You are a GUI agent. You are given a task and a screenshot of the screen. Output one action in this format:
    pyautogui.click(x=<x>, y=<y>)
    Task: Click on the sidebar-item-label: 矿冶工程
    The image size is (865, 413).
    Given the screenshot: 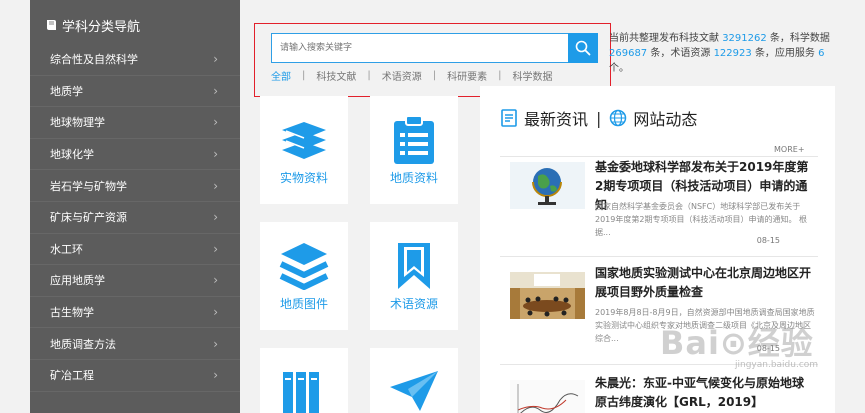 What is the action you would take?
    pyautogui.click(x=72, y=376)
    